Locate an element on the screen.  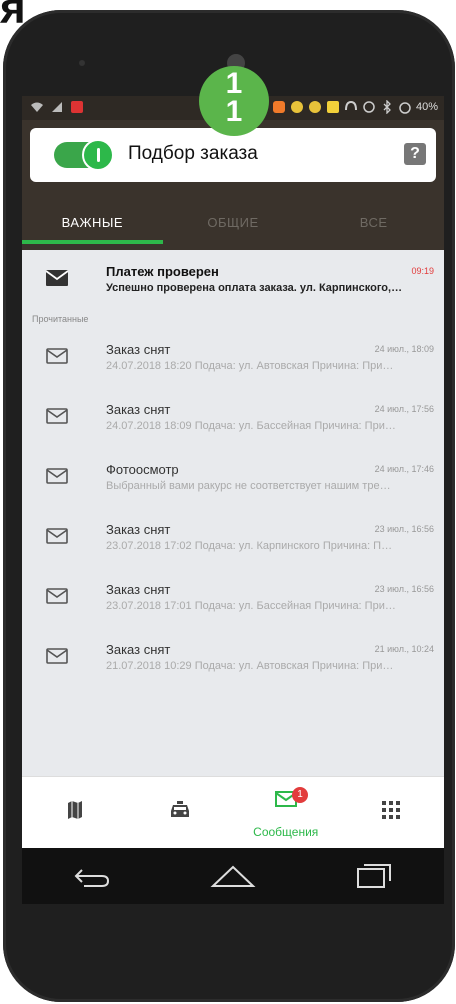
message-time: 24 июл., 17:46 is located at coordinates (404, 469).